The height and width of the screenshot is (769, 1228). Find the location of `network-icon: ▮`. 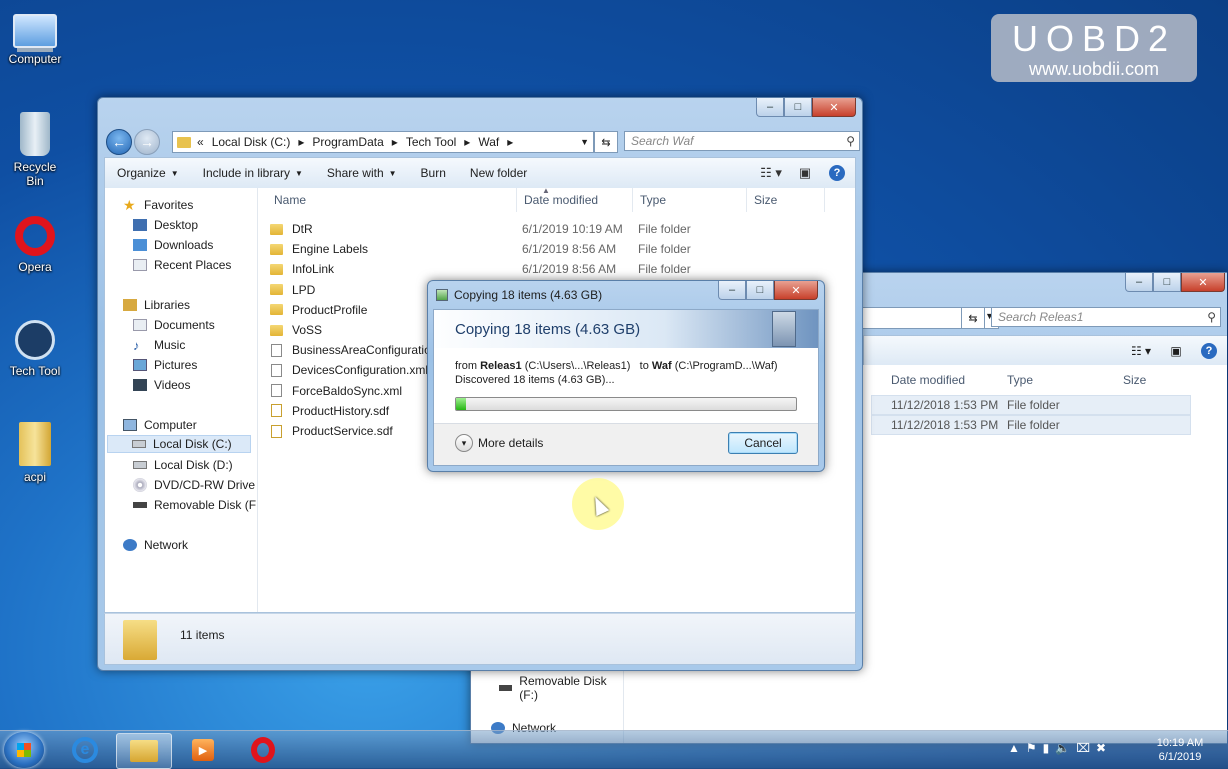

network-icon: ▮ is located at coordinates (1046, 748).